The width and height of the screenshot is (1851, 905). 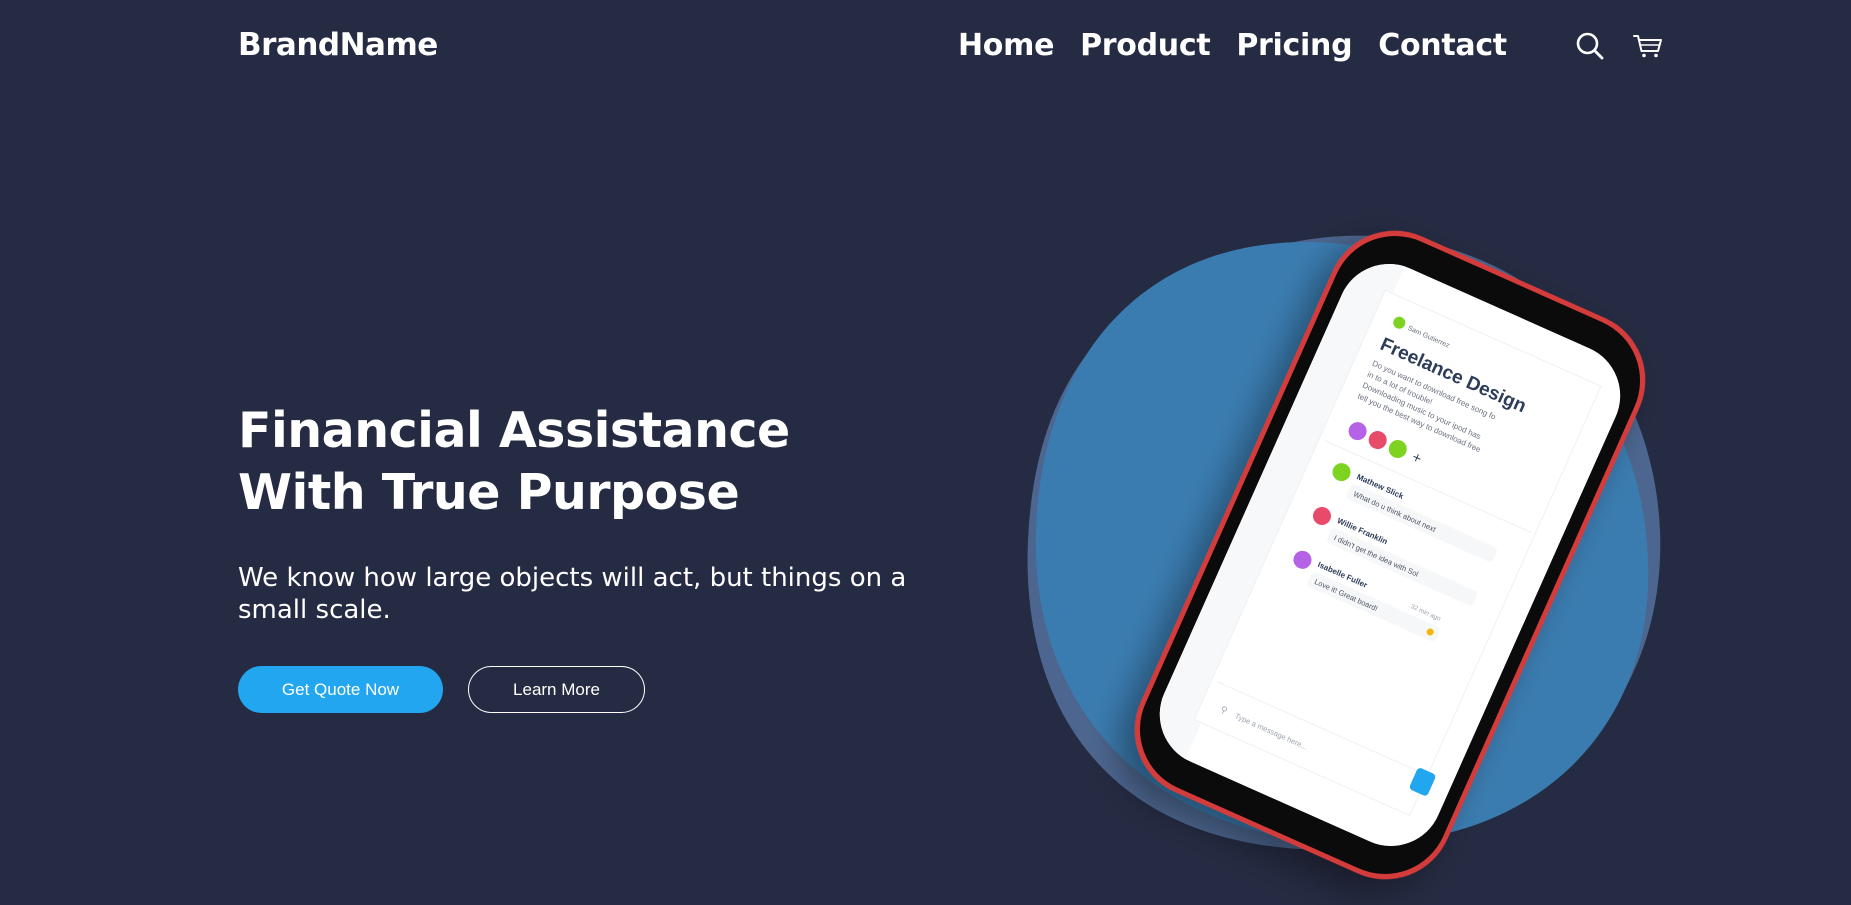 I want to click on cart-button, so click(x=1648, y=46).